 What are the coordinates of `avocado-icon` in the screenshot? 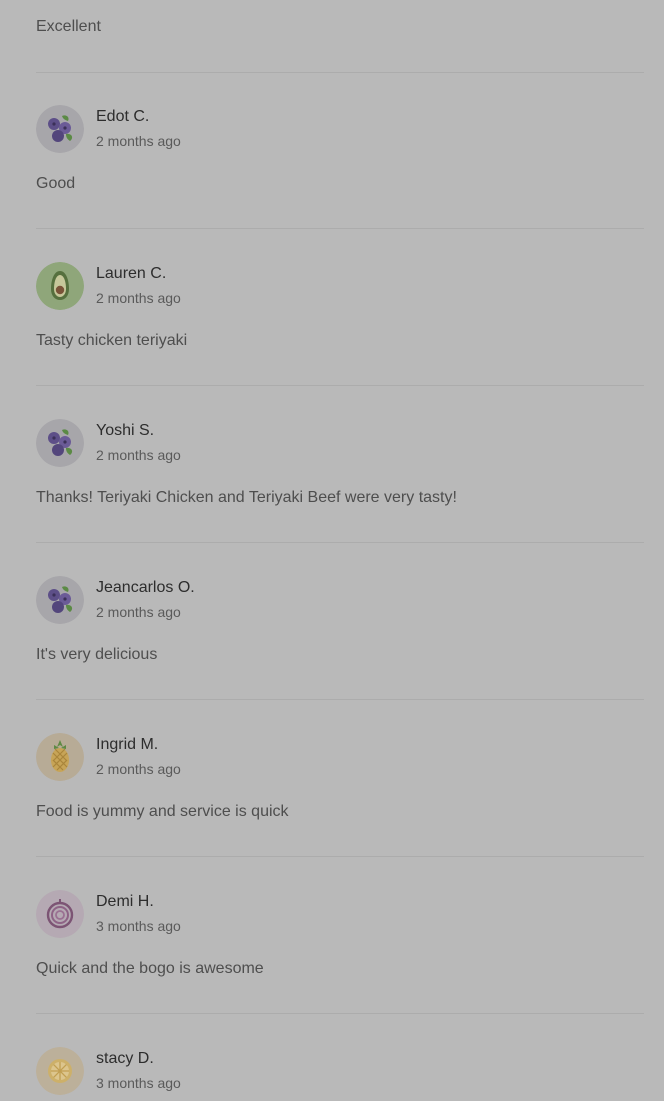 It's located at (60, 286).